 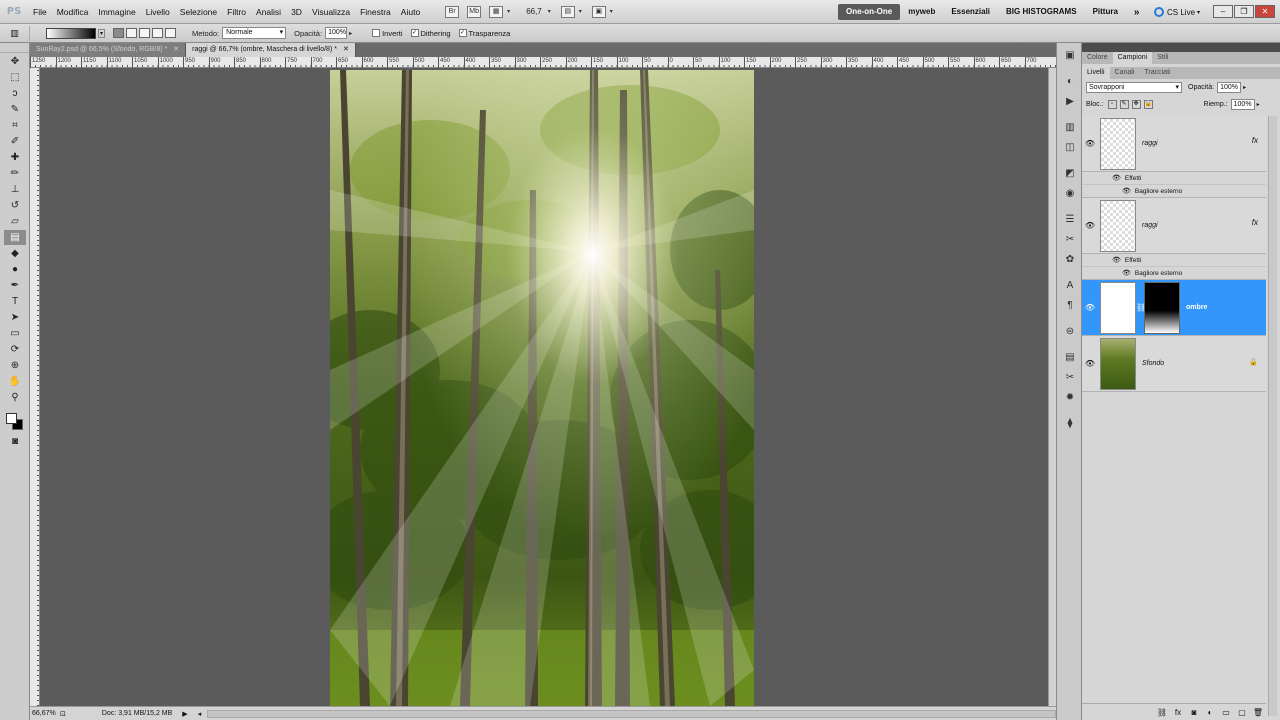 What do you see at coordinates (410, 12) in the screenshot?
I see `menu-item-aiuto: Aiuto` at bounding box center [410, 12].